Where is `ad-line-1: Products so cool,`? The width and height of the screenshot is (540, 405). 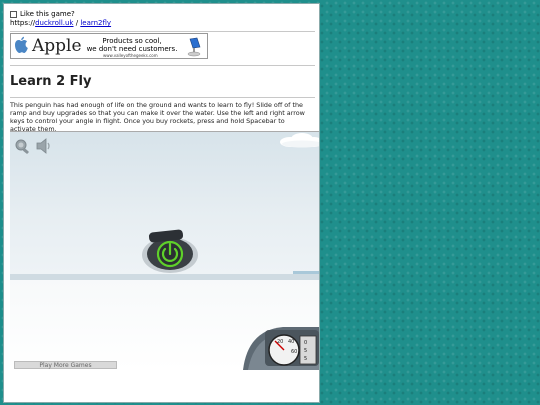 ad-line-1: Products so cool, is located at coordinates (132, 41).